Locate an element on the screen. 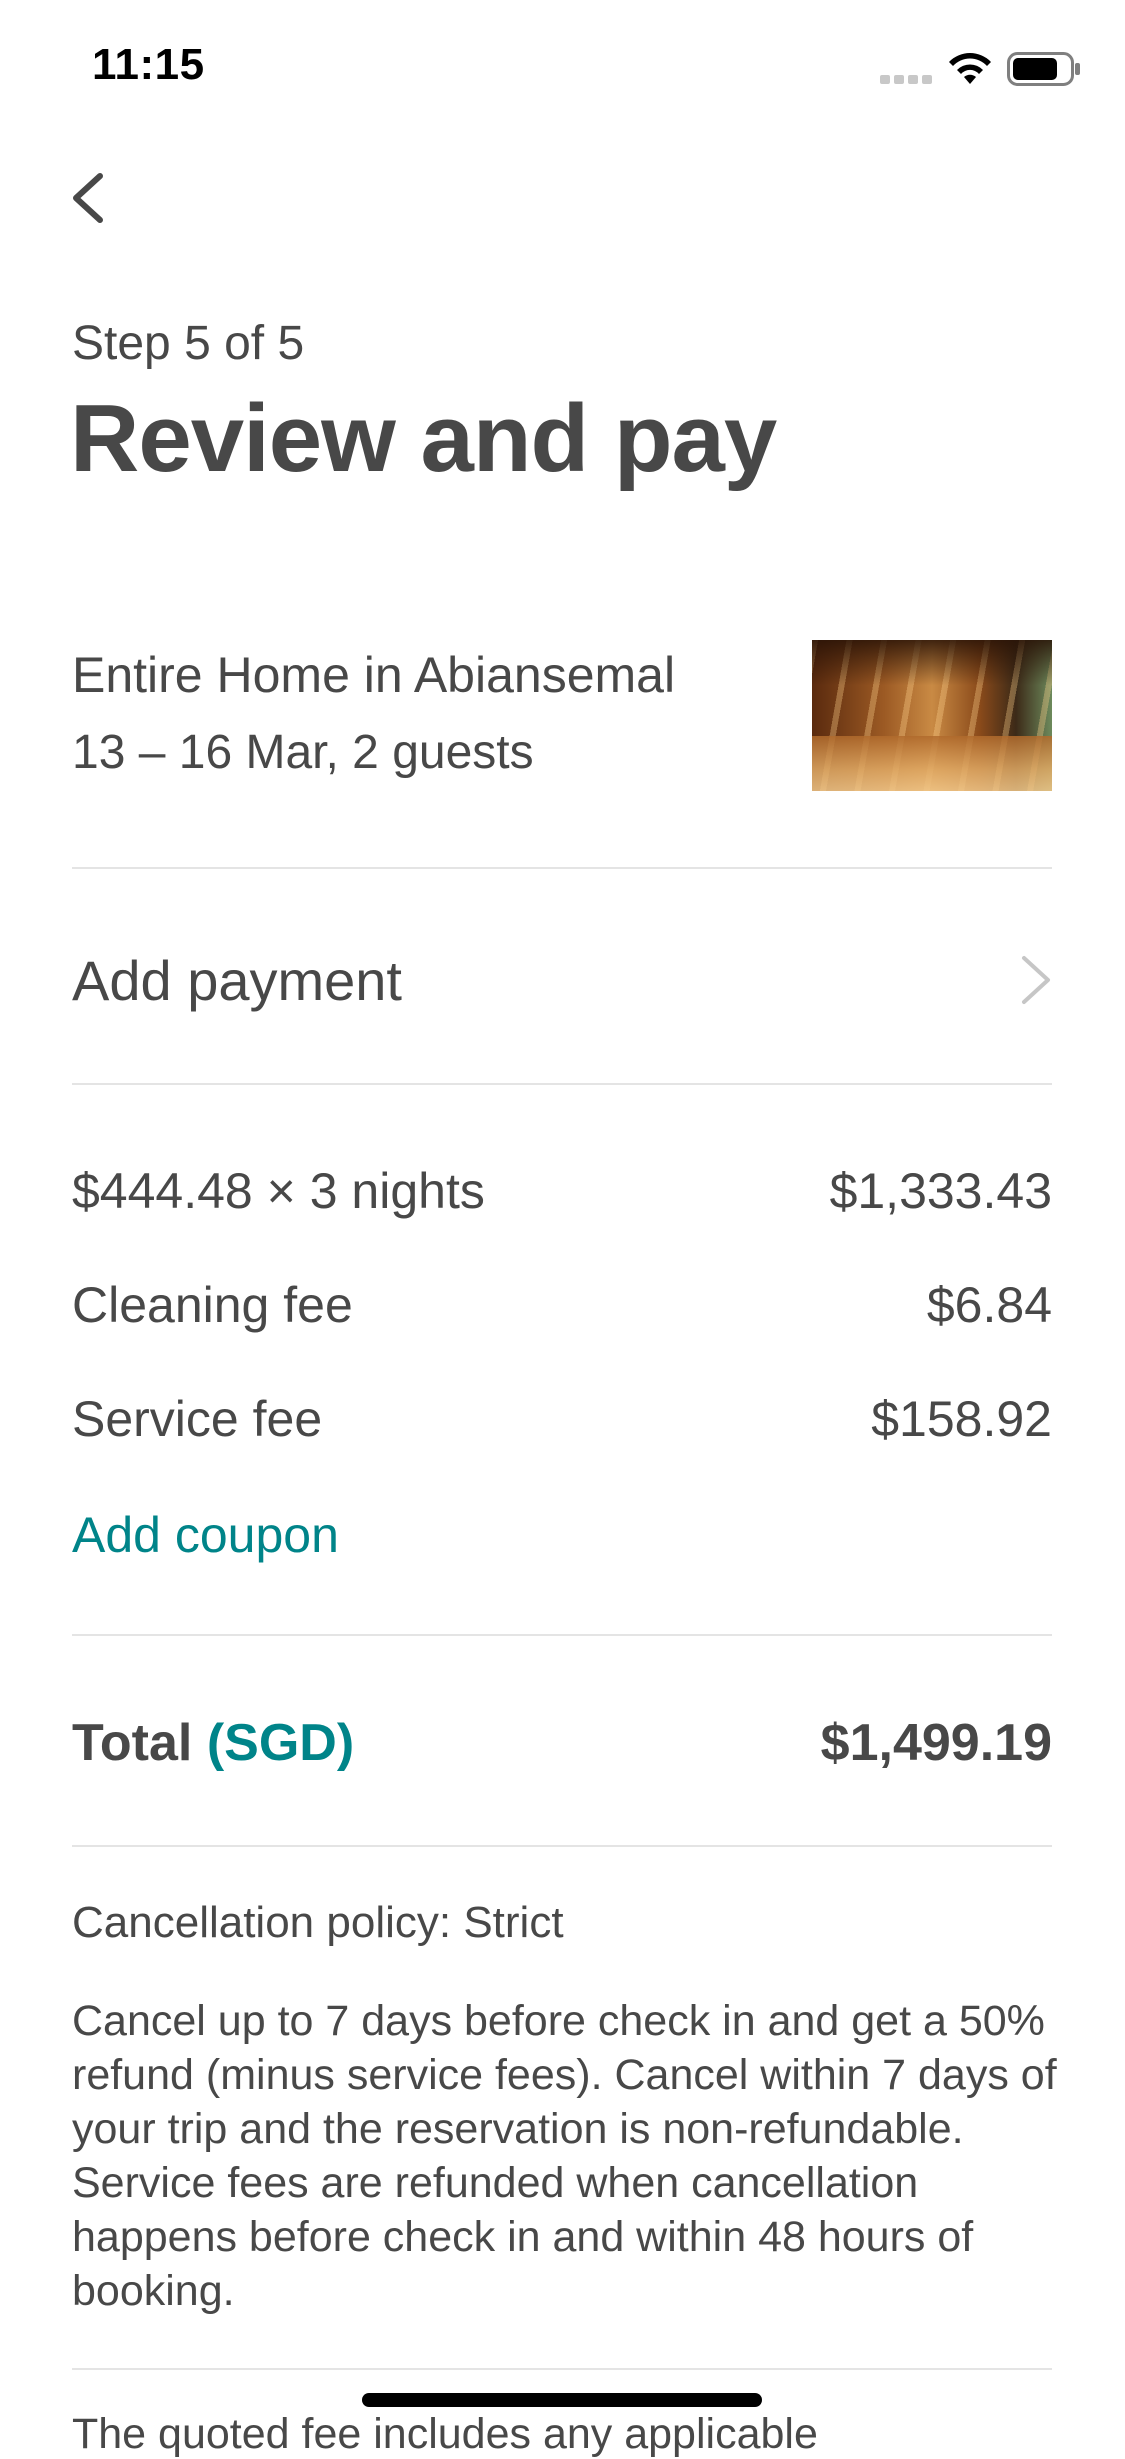 This screenshot has height=2459, width=1125. service-fee-value: $158.92 is located at coordinates (961, 1419).